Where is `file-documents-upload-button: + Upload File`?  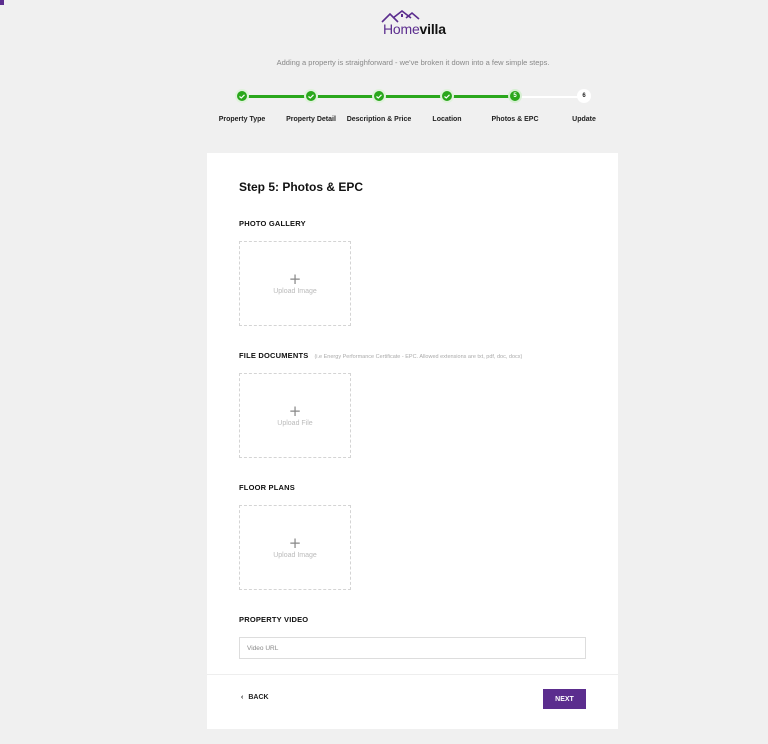
file-documents-upload-button: + Upload File is located at coordinates (295, 415).